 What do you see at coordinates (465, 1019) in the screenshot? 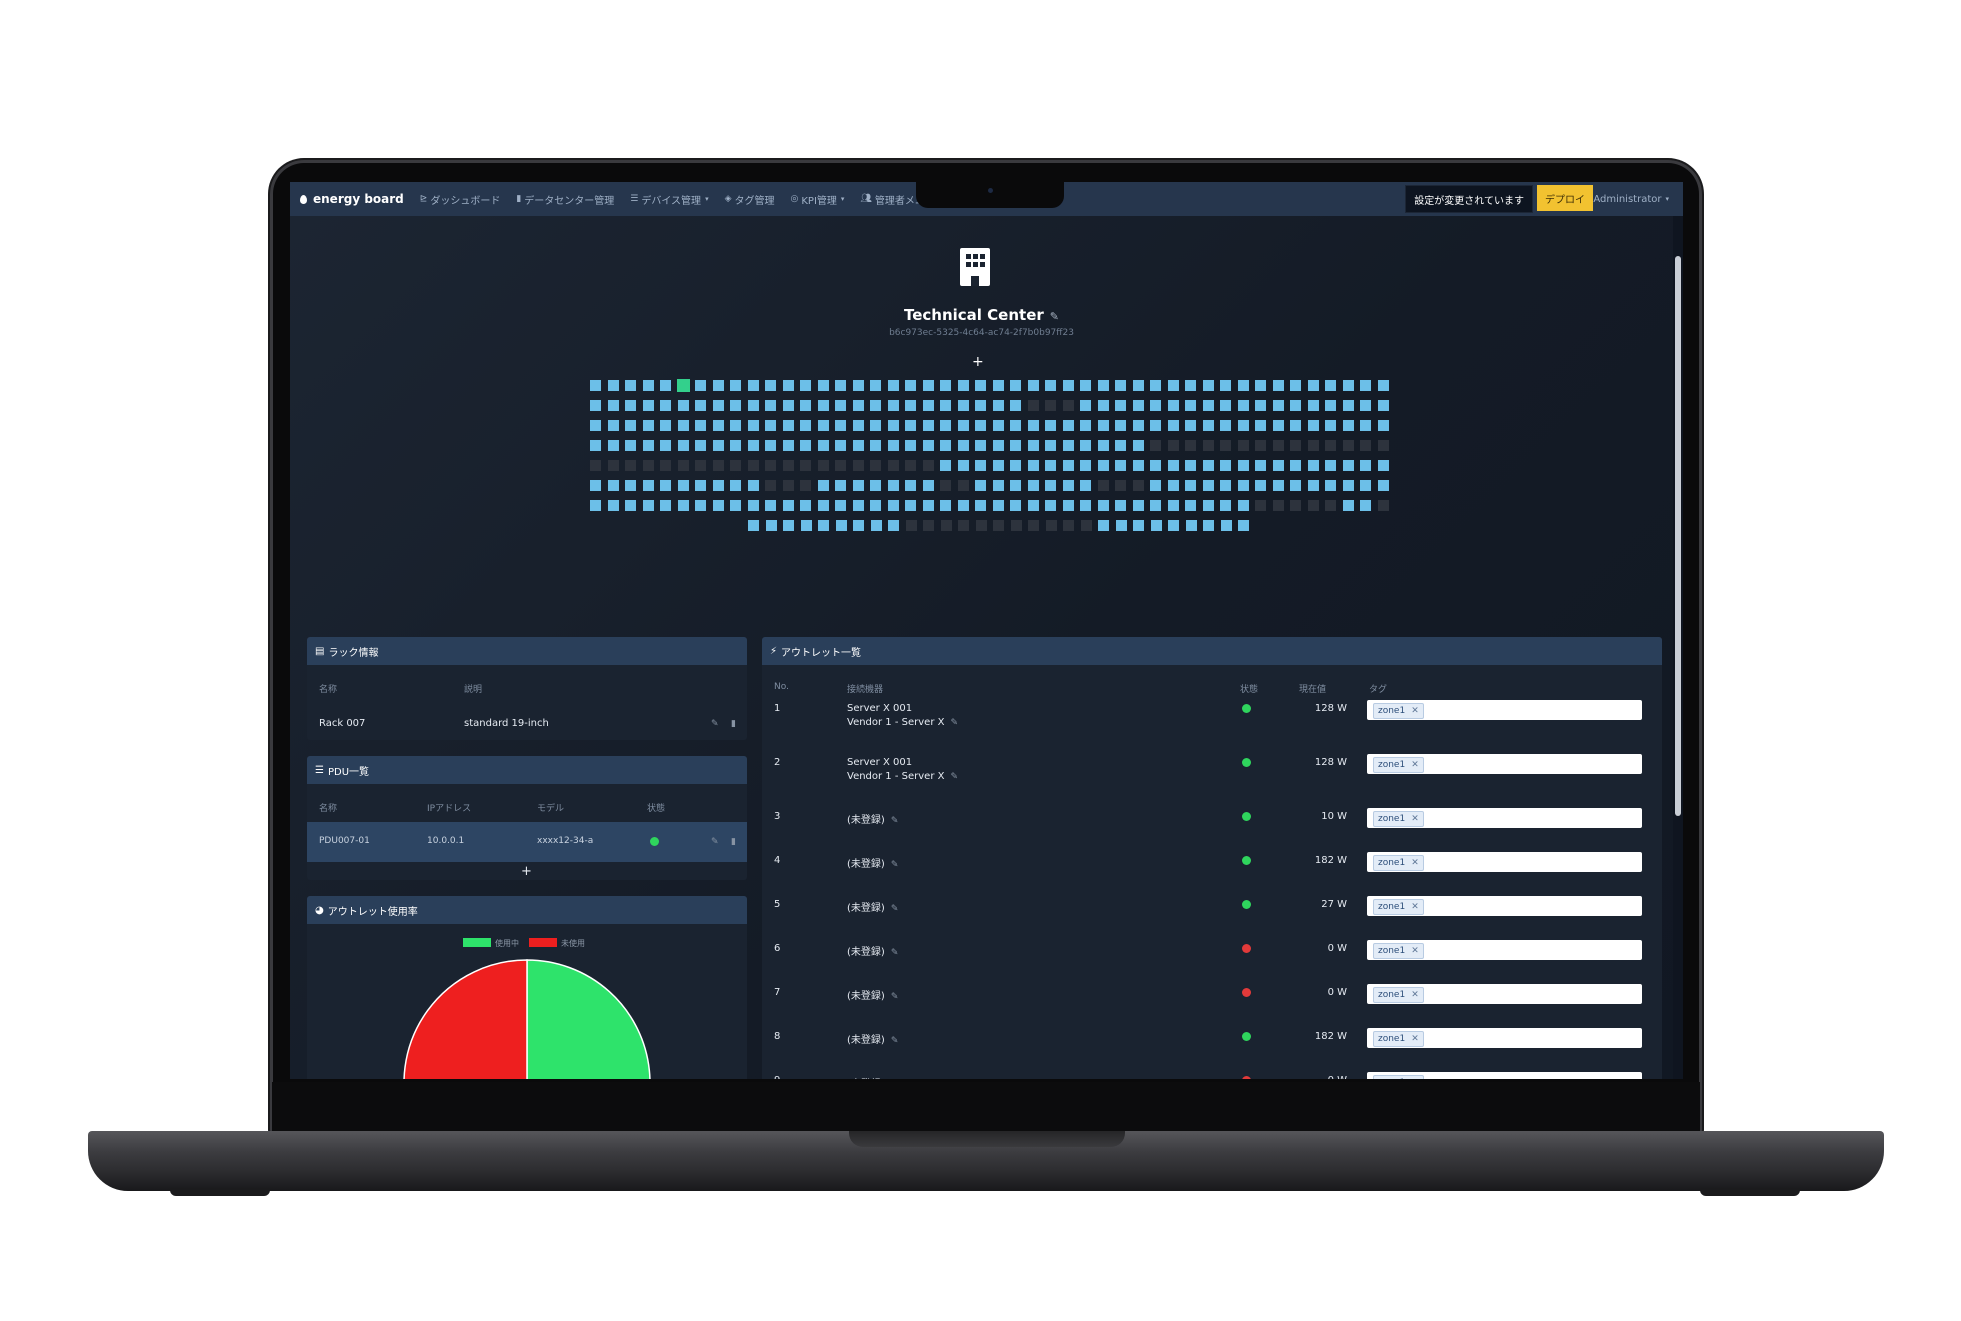
I see `pie-slice-unused` at bounding box center [465, 1019].